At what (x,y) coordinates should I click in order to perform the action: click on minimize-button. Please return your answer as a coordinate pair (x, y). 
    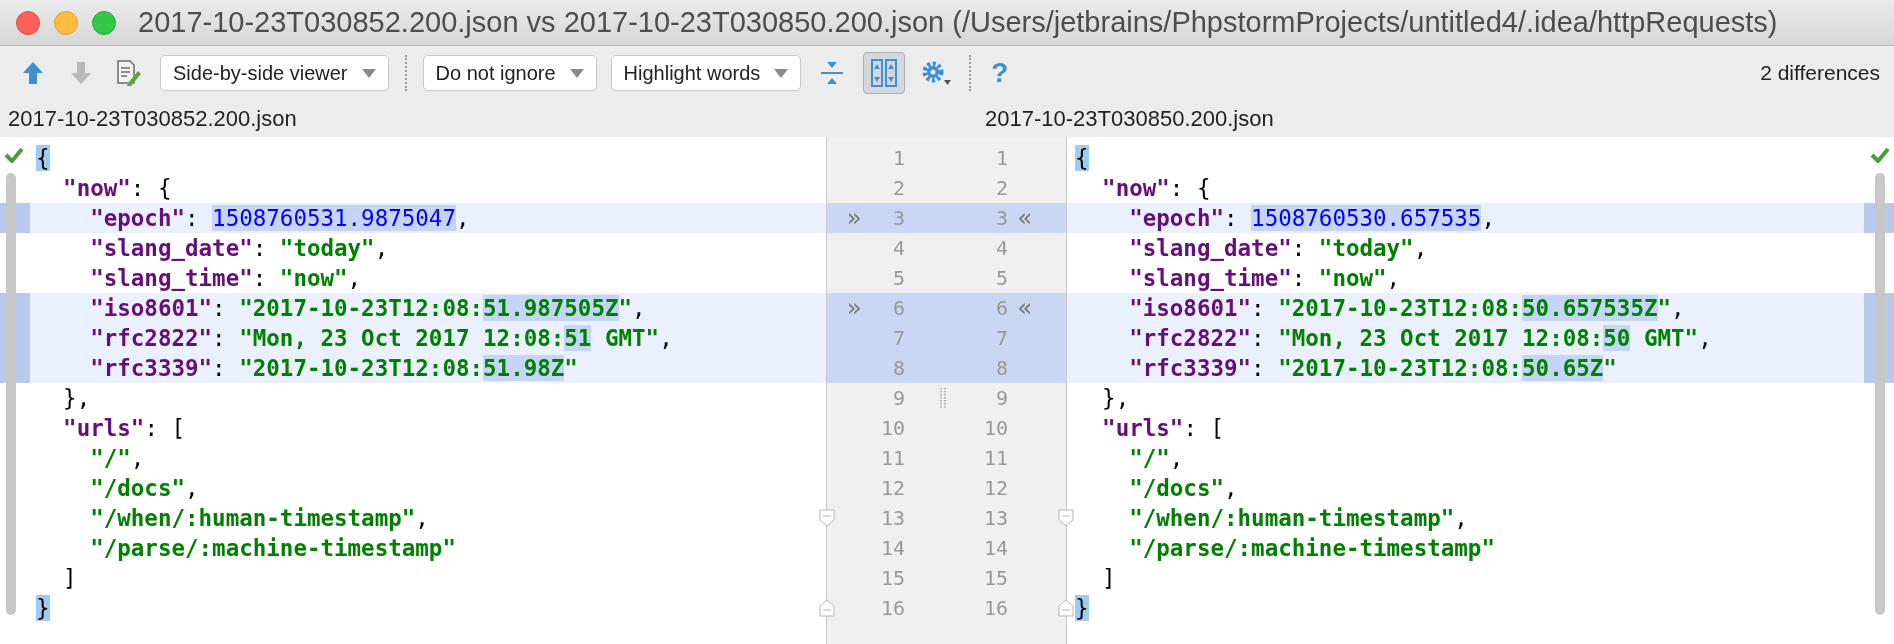
    Looking at the image, I should click on (66, 22).